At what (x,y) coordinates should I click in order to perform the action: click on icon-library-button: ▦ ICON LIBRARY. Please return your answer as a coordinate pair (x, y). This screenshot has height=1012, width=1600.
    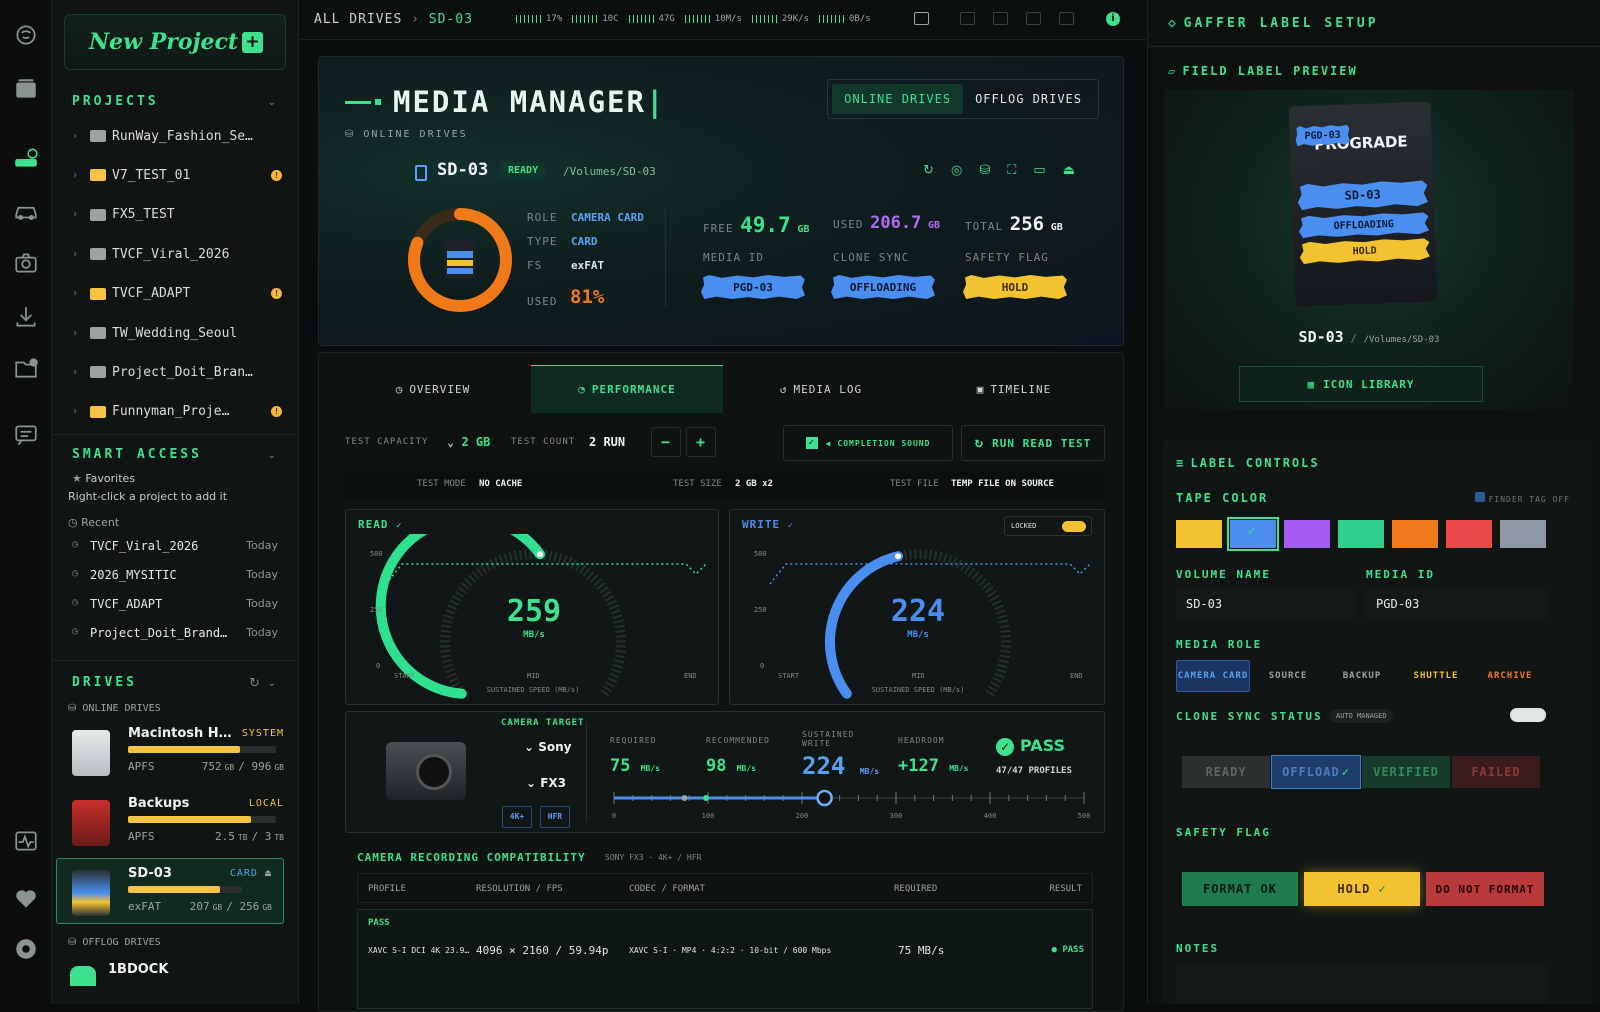
    Looking at the image, I should click on (1361, 384).